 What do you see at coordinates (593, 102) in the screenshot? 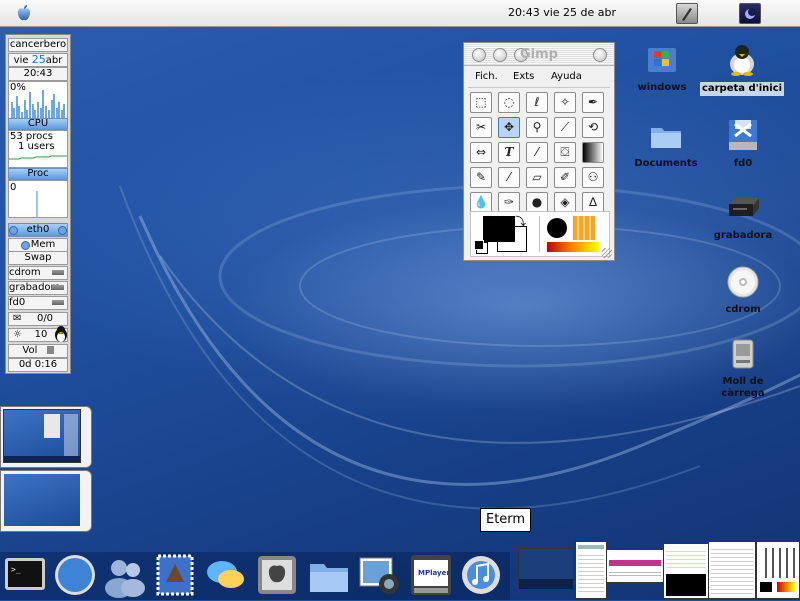
I see `bezier-select-icon: ✒` at bounding box center [593, 102].